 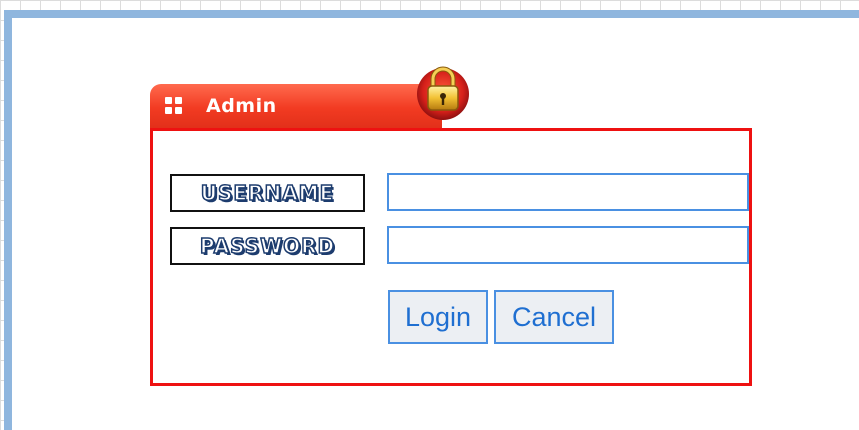 I want to click on lock-icon, so click(x=443, y=93).